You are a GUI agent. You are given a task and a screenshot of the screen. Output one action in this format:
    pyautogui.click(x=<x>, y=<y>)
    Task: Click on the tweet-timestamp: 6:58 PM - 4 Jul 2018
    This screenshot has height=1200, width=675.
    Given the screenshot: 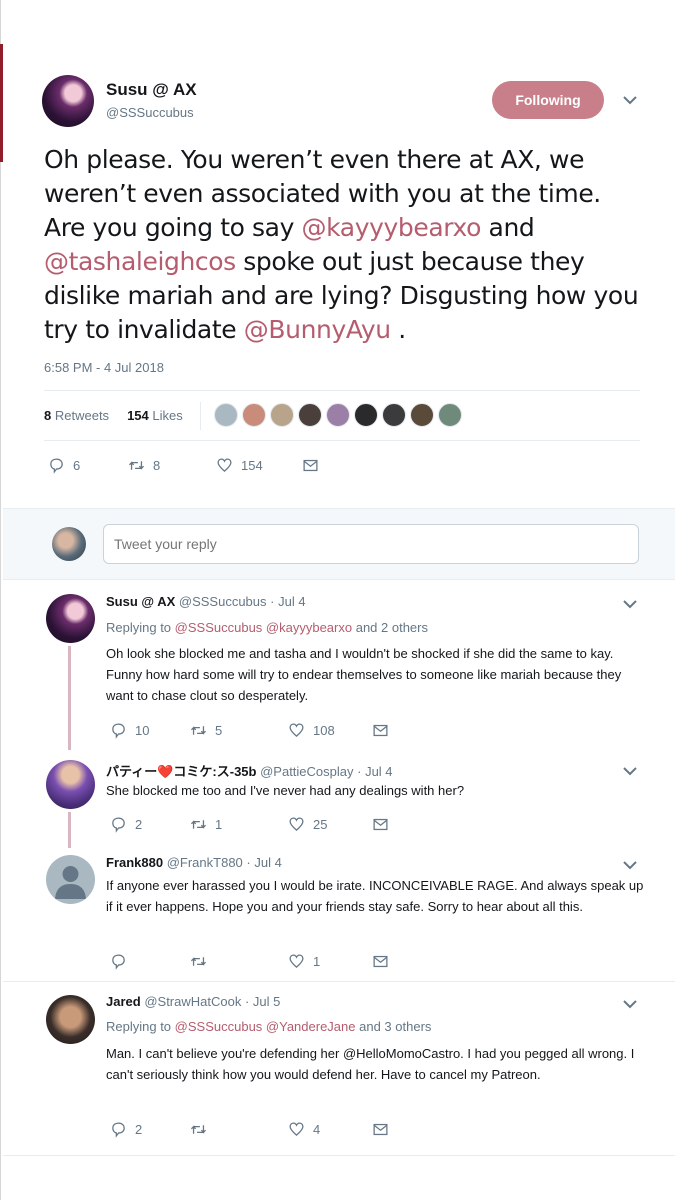 What is the action you would take?
    pyautogui.click(x=104, y=367)
    